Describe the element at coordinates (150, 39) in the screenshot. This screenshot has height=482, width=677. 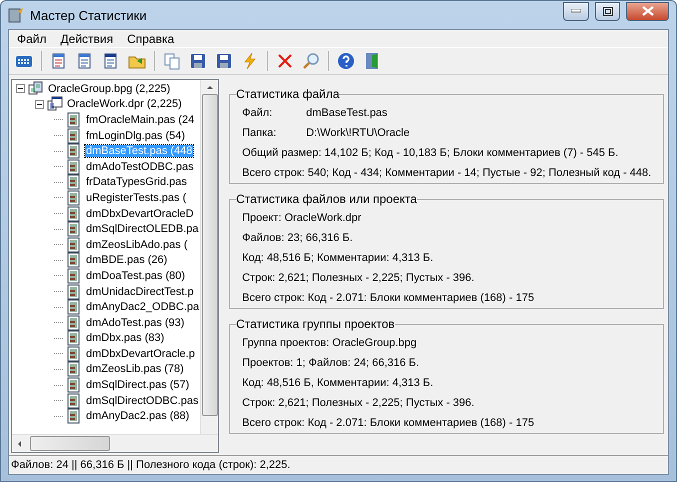
I see `menu-item: Справка` at that location.